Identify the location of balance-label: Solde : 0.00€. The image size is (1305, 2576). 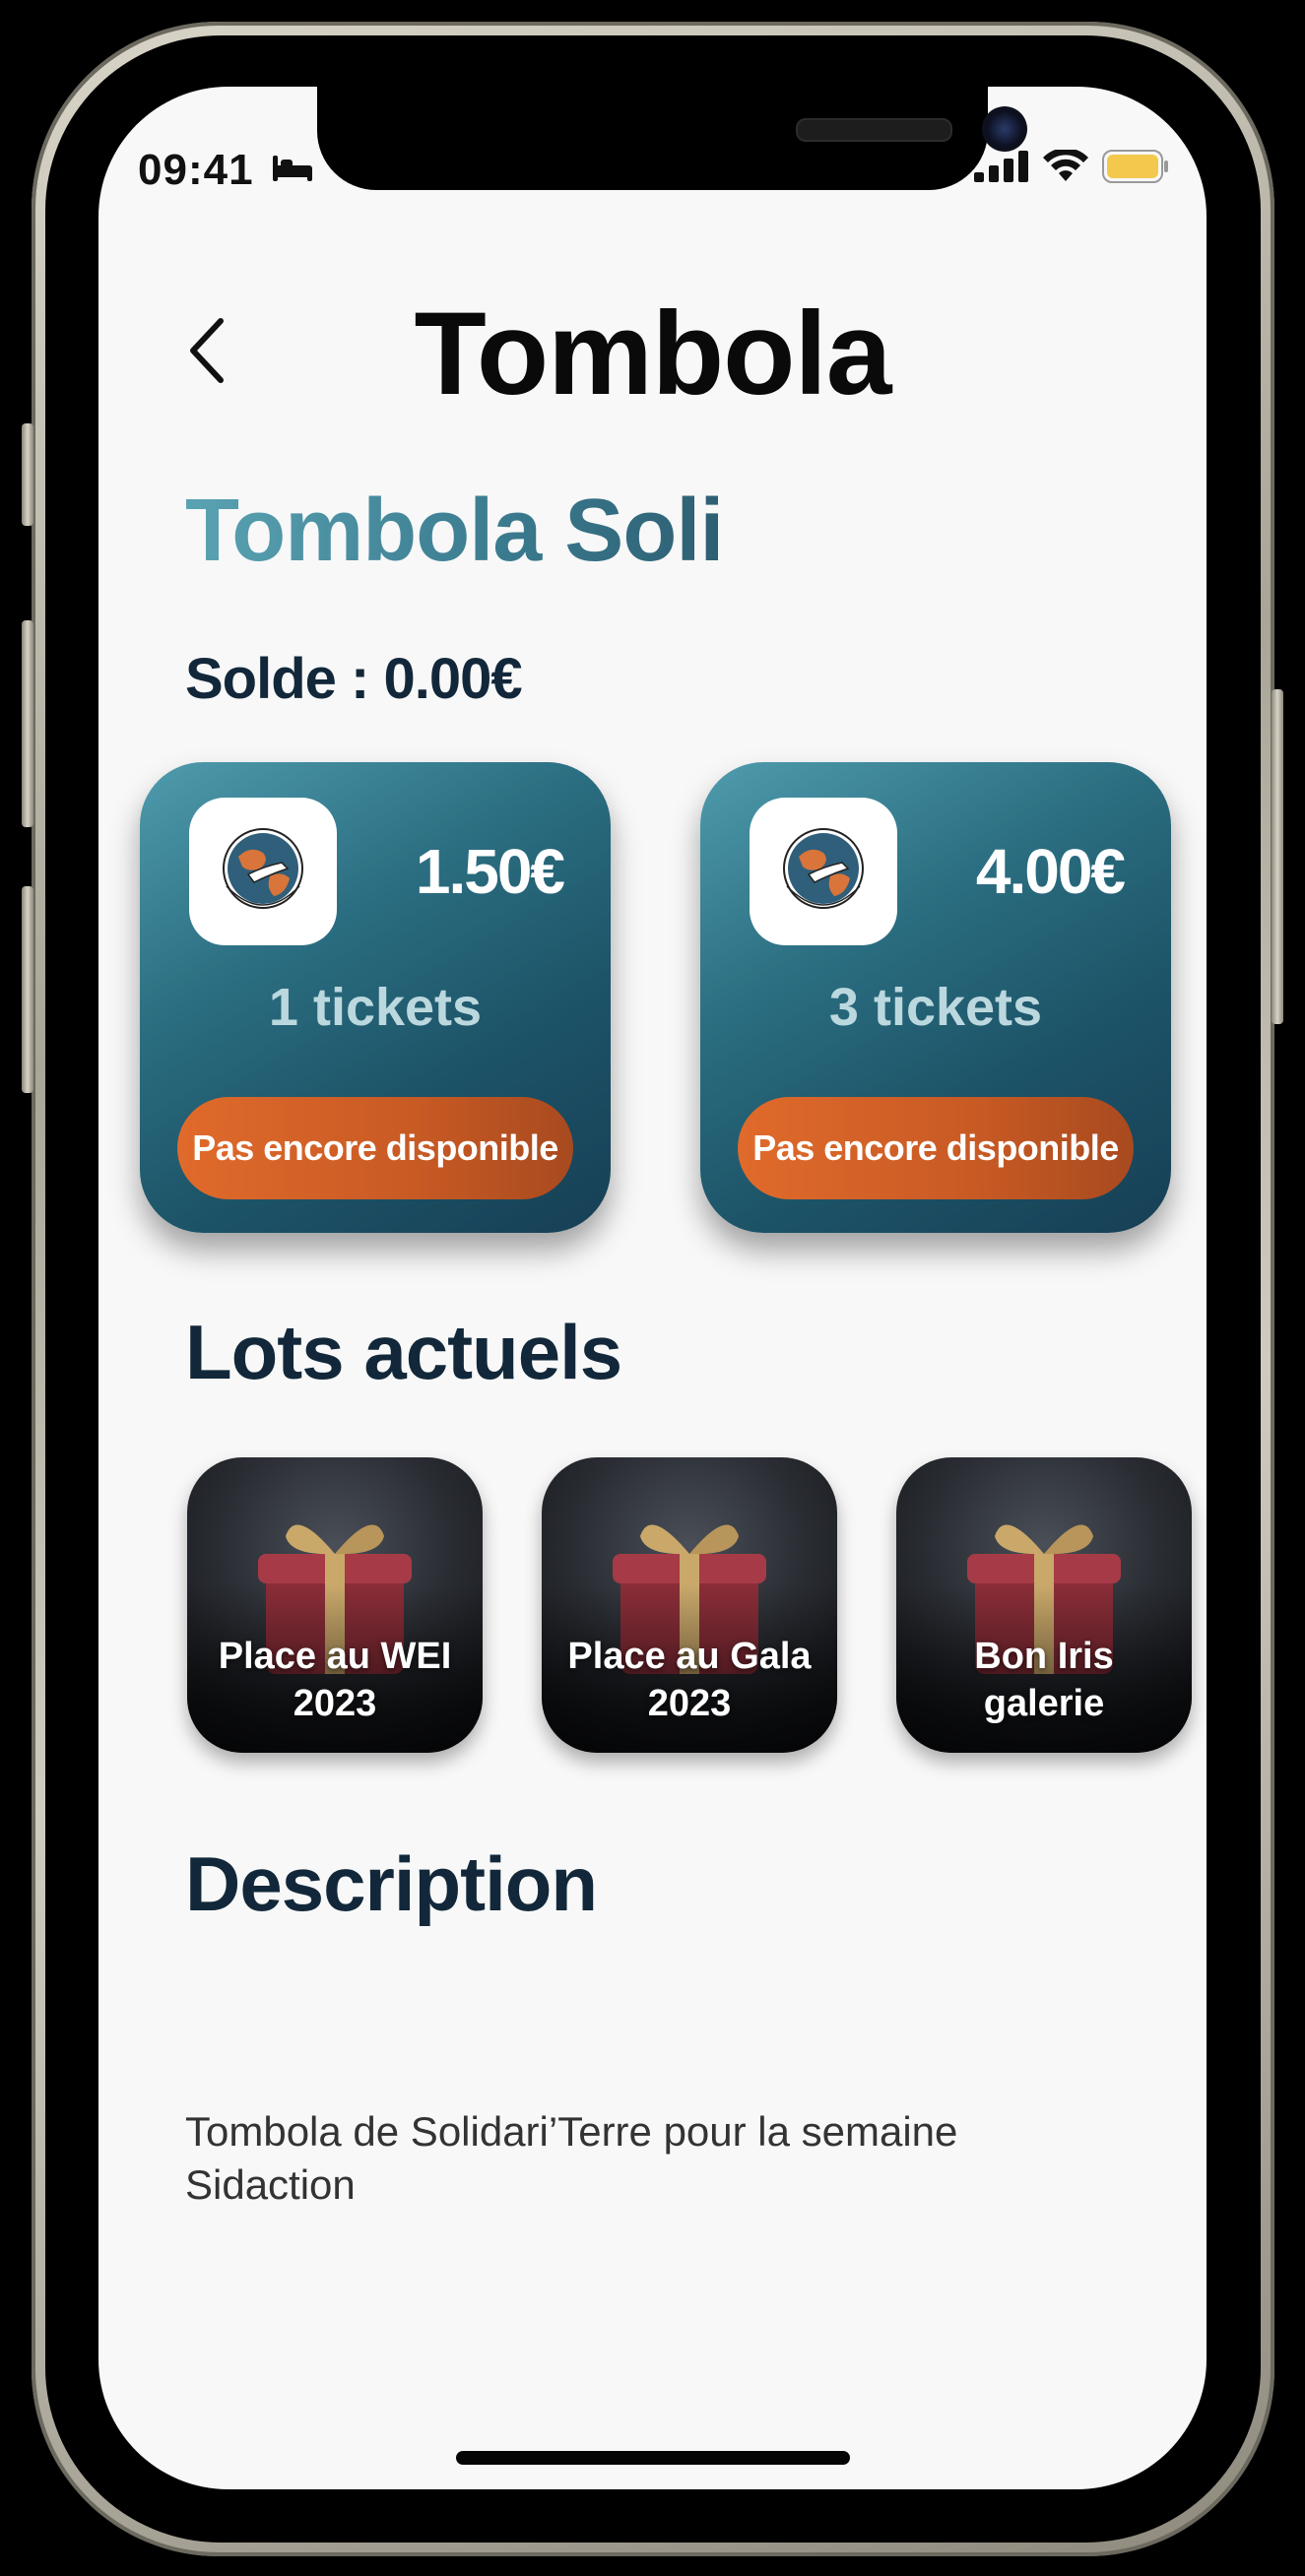
(354, 679).